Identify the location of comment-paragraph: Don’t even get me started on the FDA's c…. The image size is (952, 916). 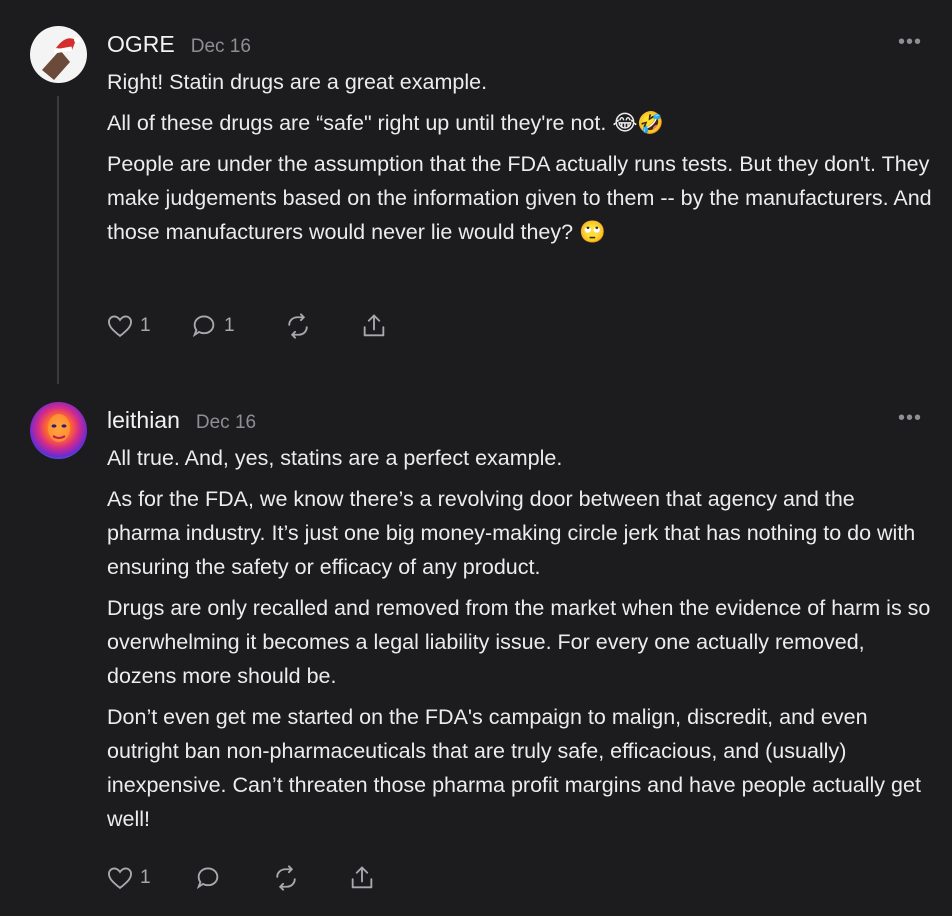
(514, 768).